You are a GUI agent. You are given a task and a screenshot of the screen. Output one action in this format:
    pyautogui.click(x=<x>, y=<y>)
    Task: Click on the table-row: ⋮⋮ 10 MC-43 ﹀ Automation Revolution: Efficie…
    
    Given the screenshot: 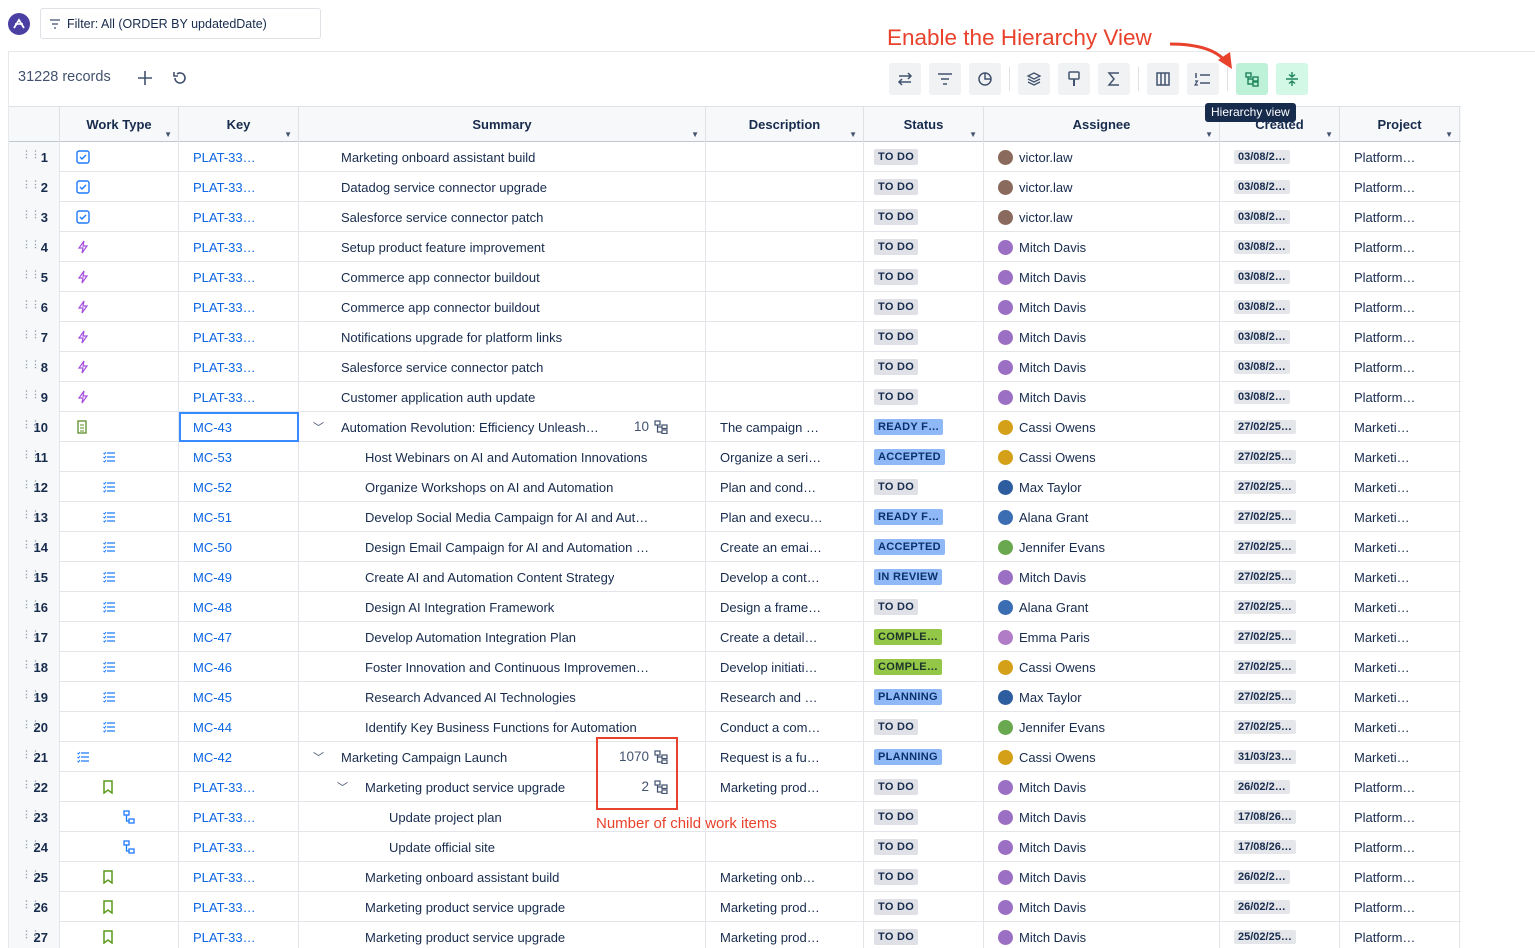 What is the action you would take?
    pyautogui.click(x=735, y=427)
    